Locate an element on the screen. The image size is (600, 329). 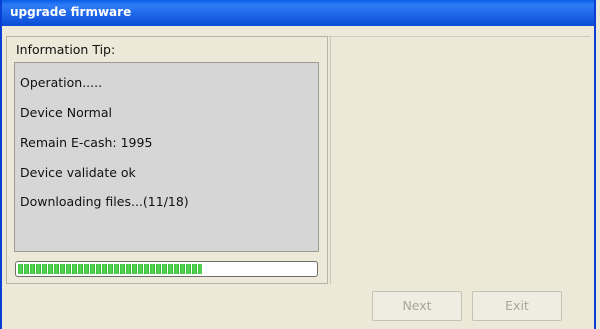
next-button: Next is located at coordinates (417, 306).